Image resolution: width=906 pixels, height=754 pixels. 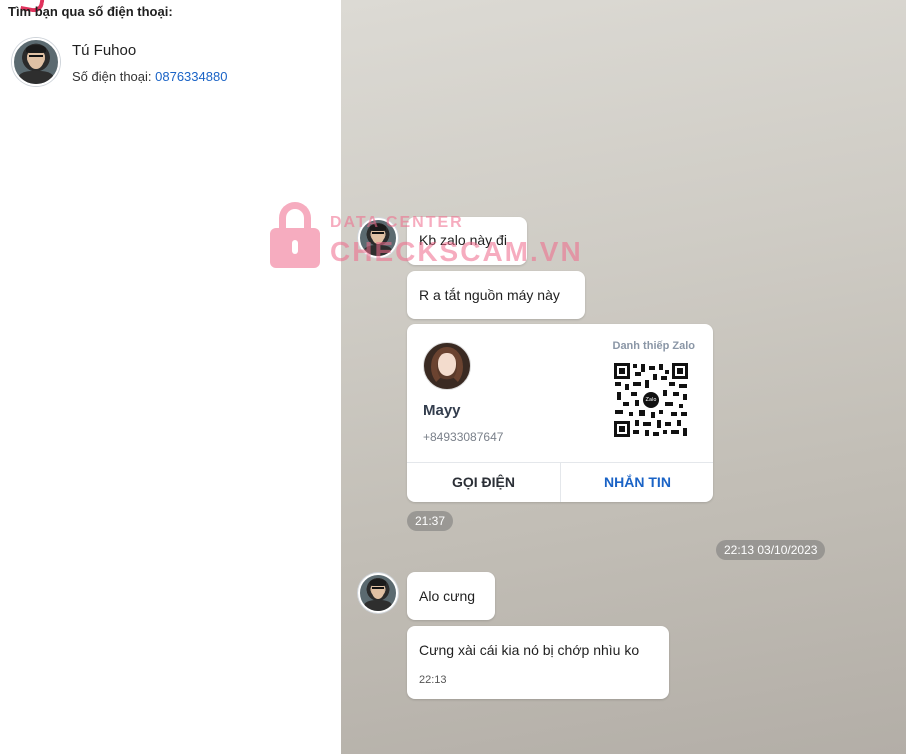 I want to click on contact-name: Tú Fuhoo, so click(x=104, y=50).